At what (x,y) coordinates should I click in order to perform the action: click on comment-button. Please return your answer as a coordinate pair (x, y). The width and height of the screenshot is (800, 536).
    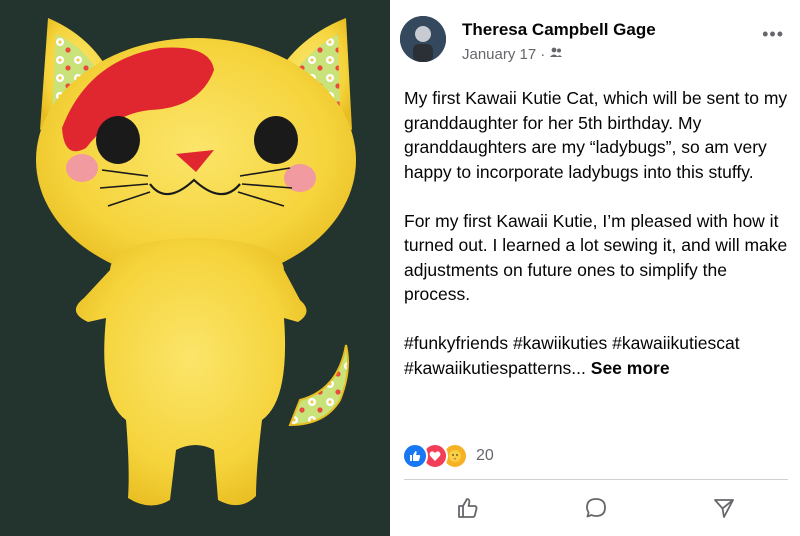
    Looking at the image, I should click on (596, 508).